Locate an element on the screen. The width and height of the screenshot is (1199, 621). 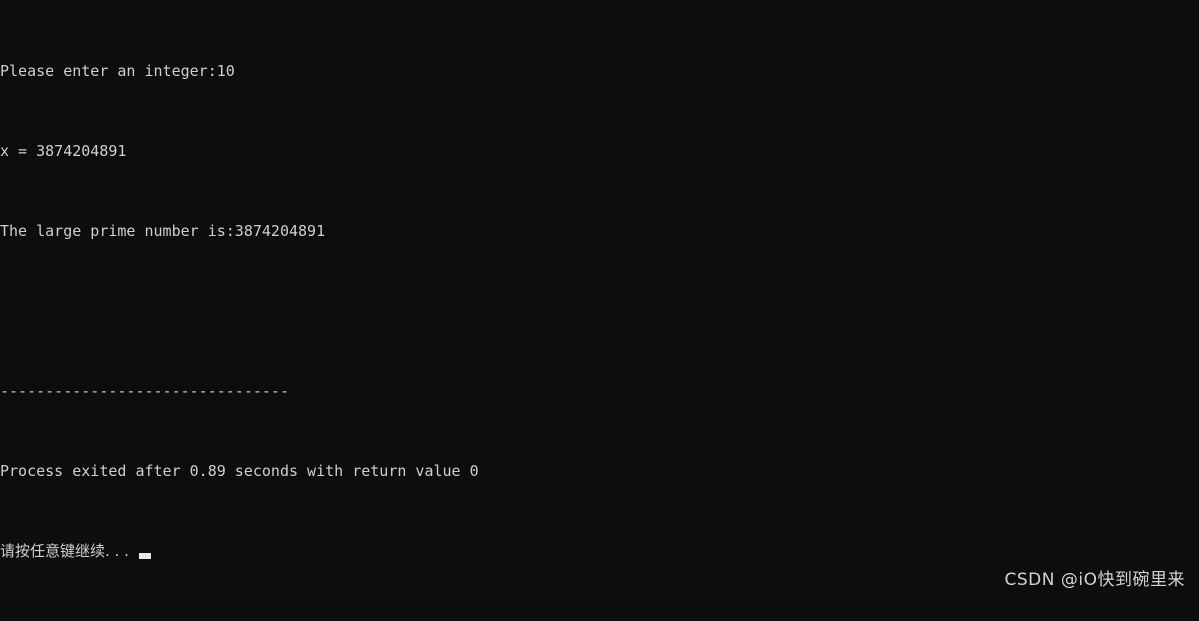
block-cursor-icon is located at coordinates (144, 556).